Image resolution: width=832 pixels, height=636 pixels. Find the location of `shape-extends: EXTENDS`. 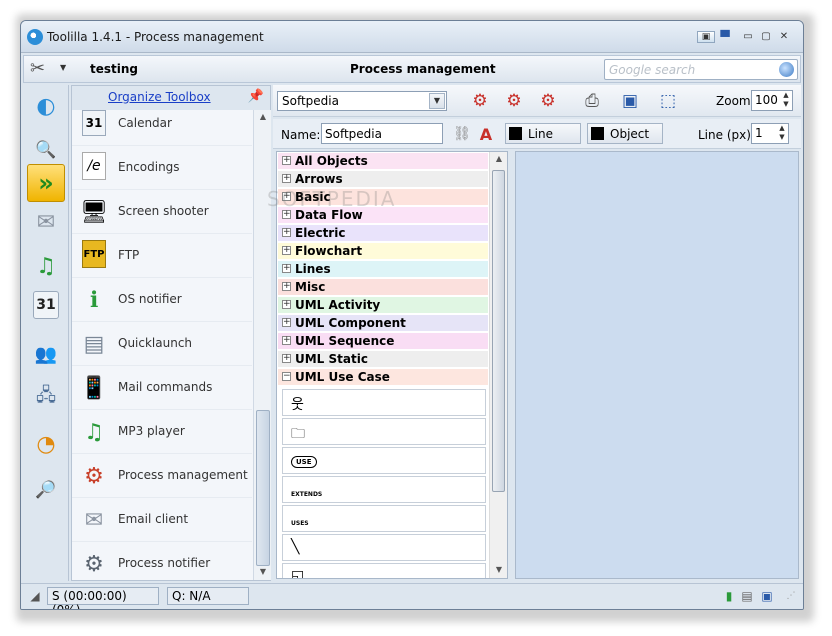

shape-extends: EXTENDS is located at coordinates (384, 489).